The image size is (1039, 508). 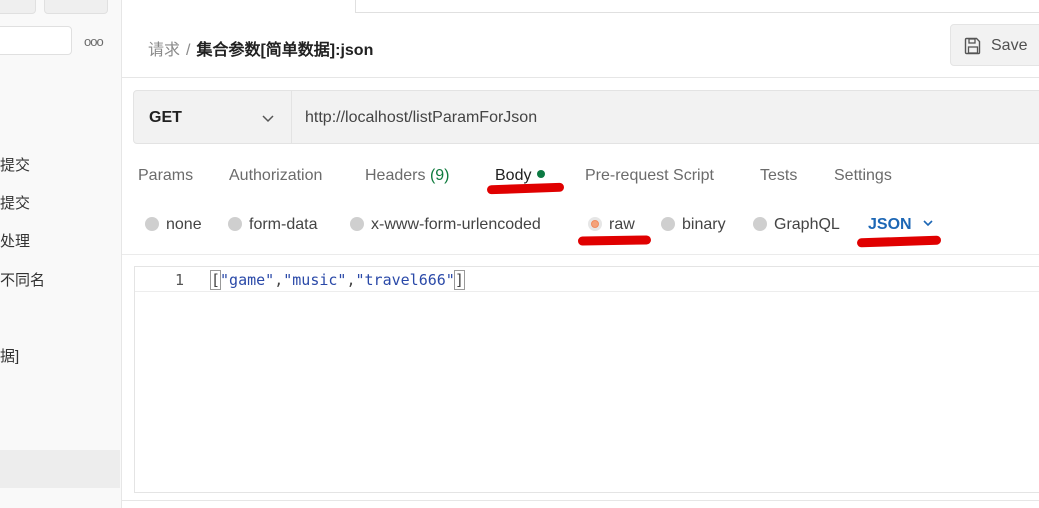 I want to click on radio-raw: raw, so click(x=611, y=225).